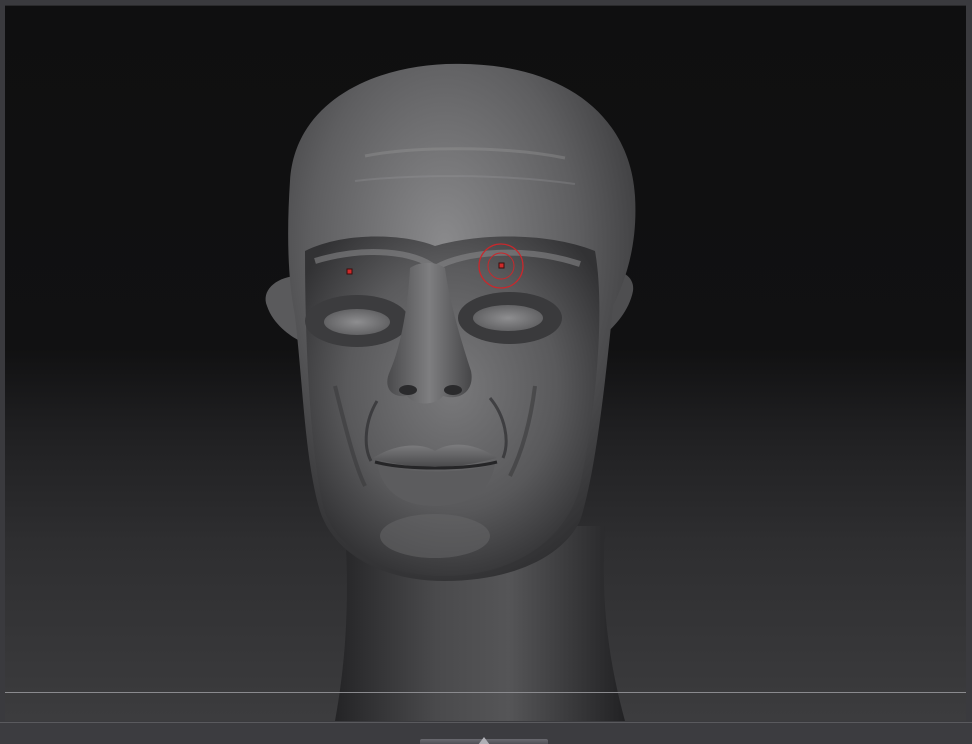 Image resolution: width=972 pixels, height=744 pixels. Describe the element at coordinates (508, 318) in the screenshot. I see `model-eye-right` at that location.